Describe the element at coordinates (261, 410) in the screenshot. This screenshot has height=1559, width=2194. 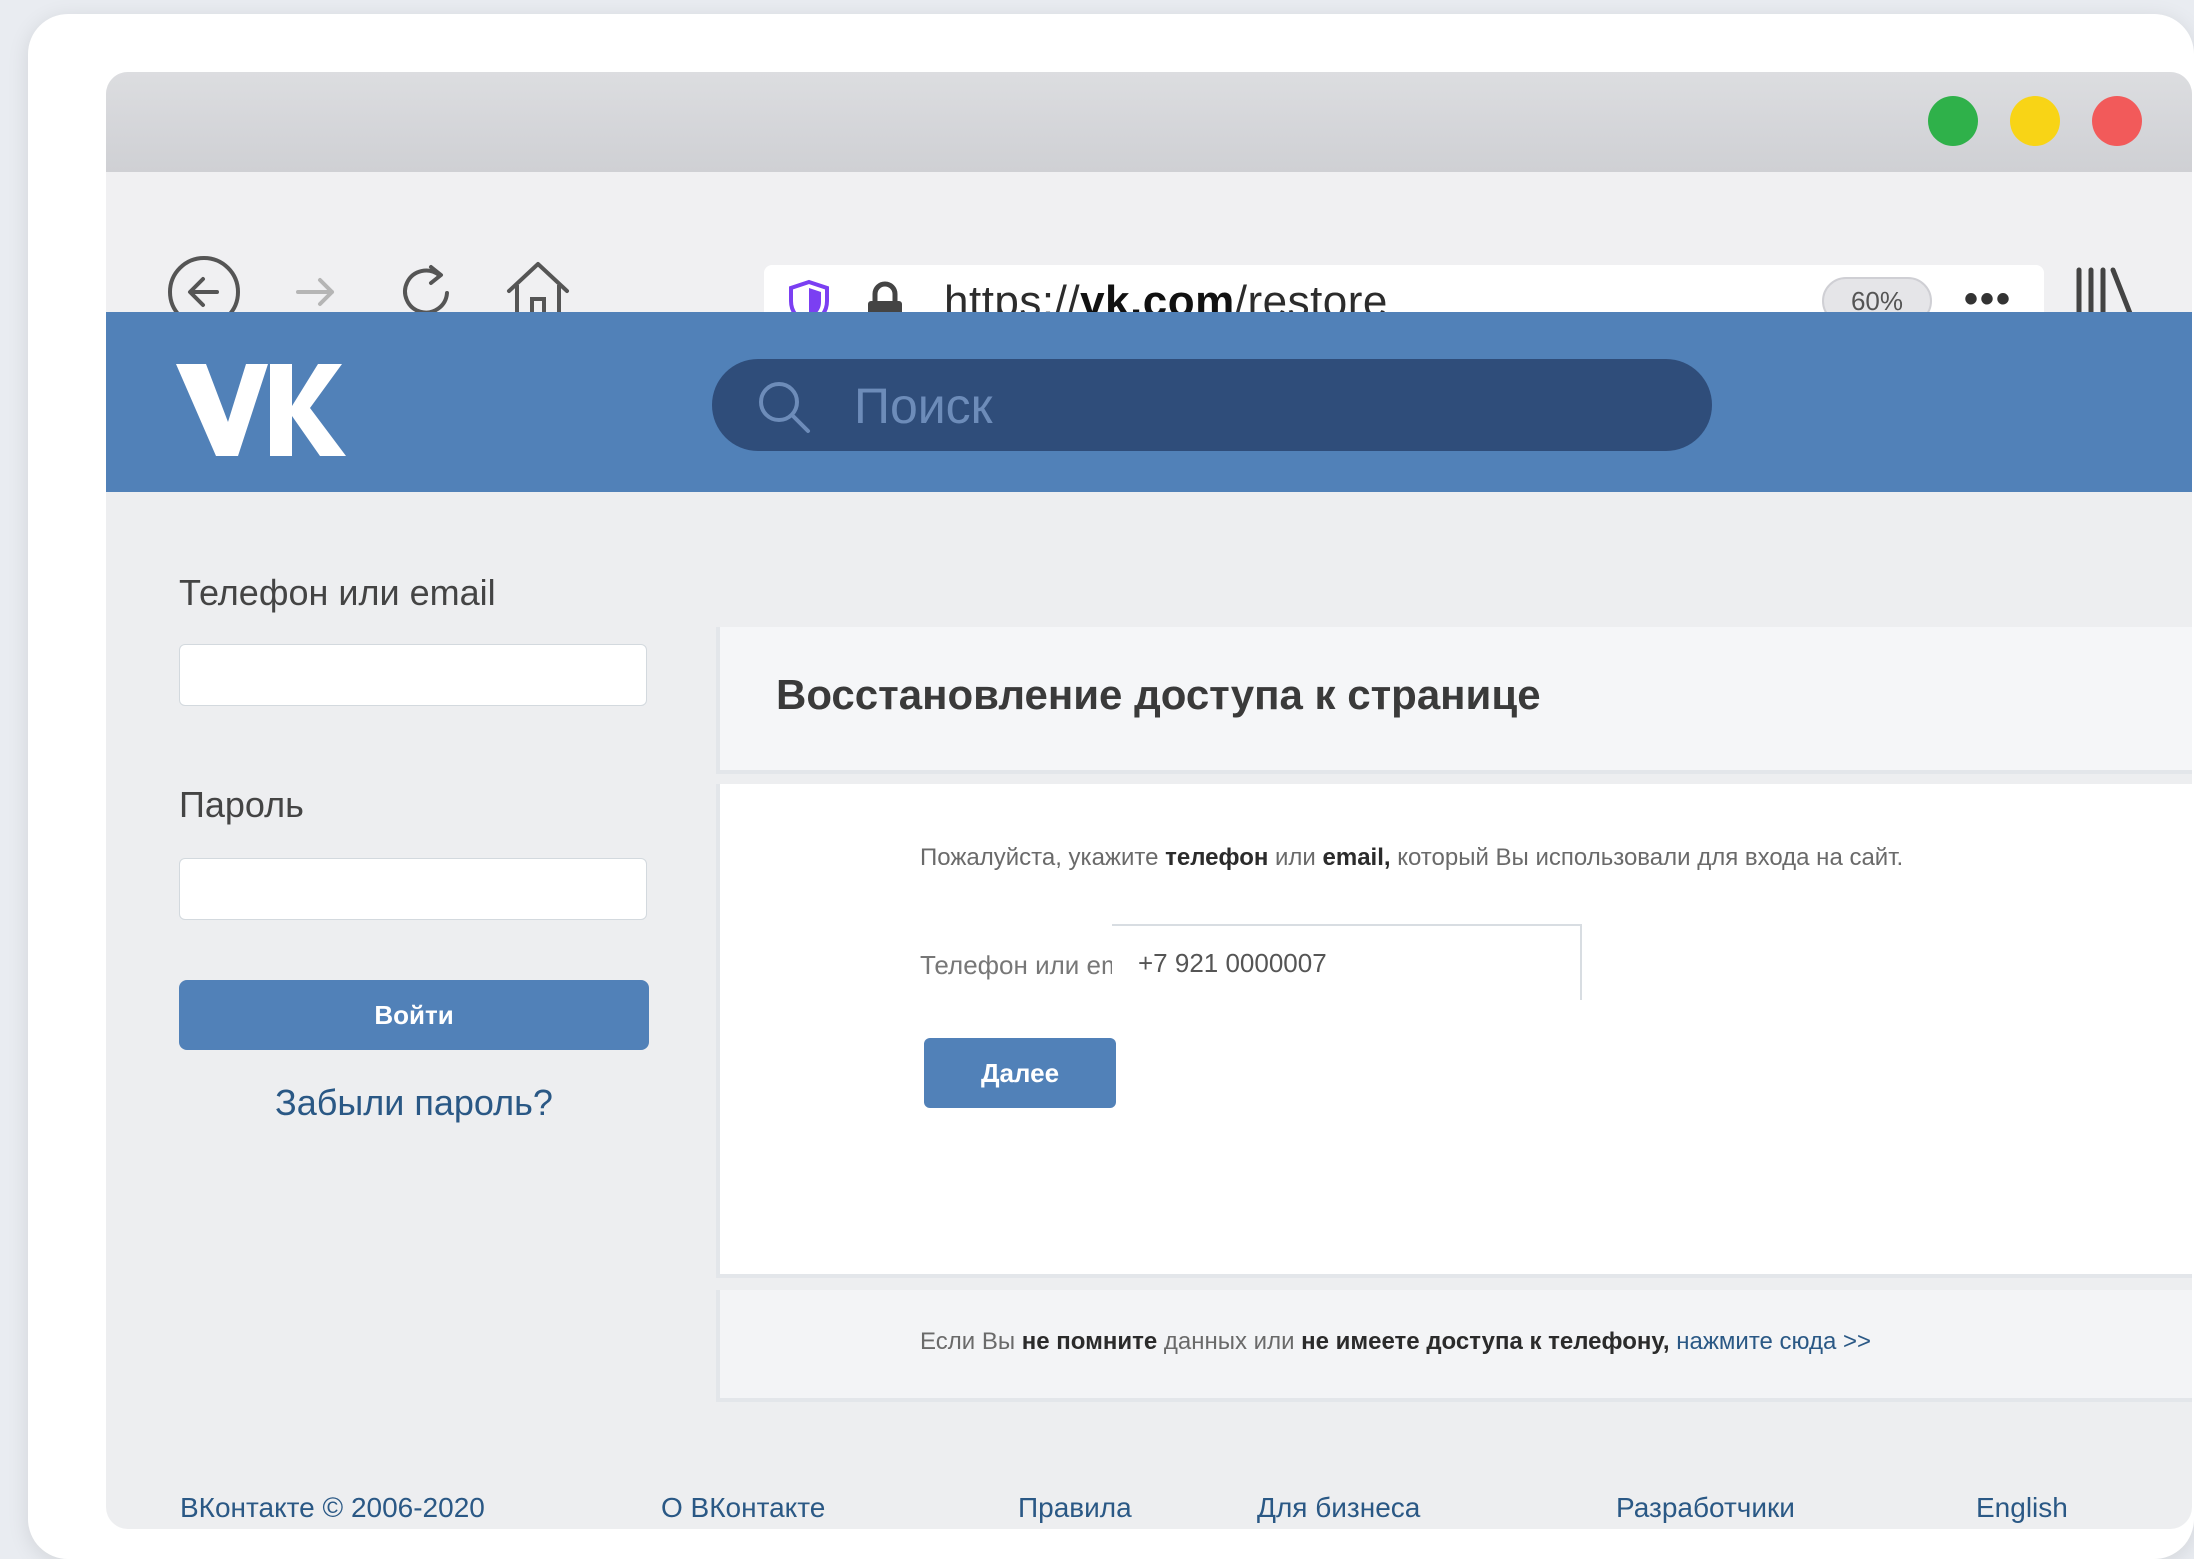
I see `vk-logo-icon` at that location.